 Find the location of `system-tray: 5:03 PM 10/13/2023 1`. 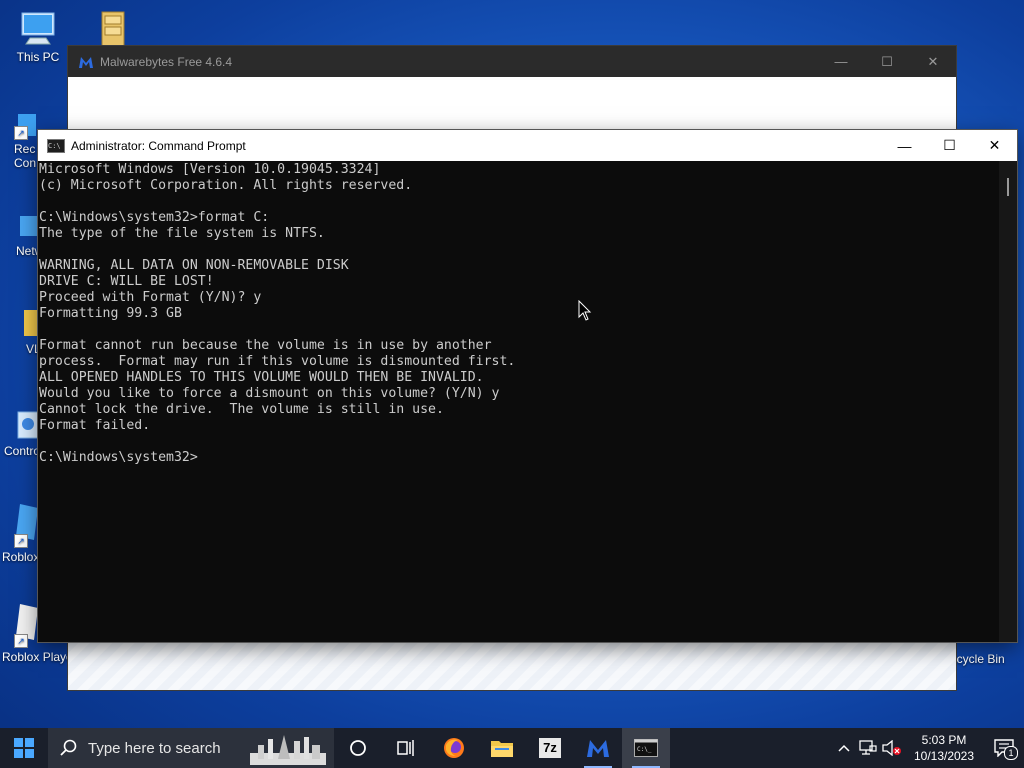

system-tray: 5:03 PM 10/13/2023 1 is located at coordinates (928, 748).